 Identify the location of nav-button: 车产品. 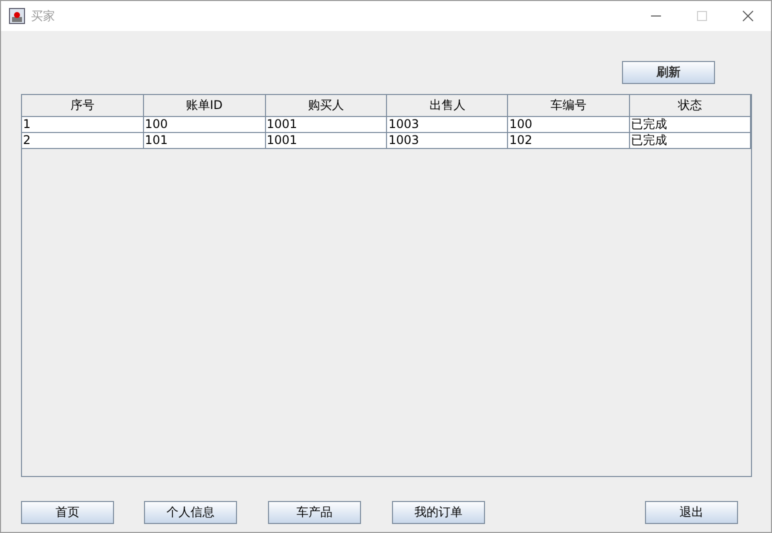
(314, 512).